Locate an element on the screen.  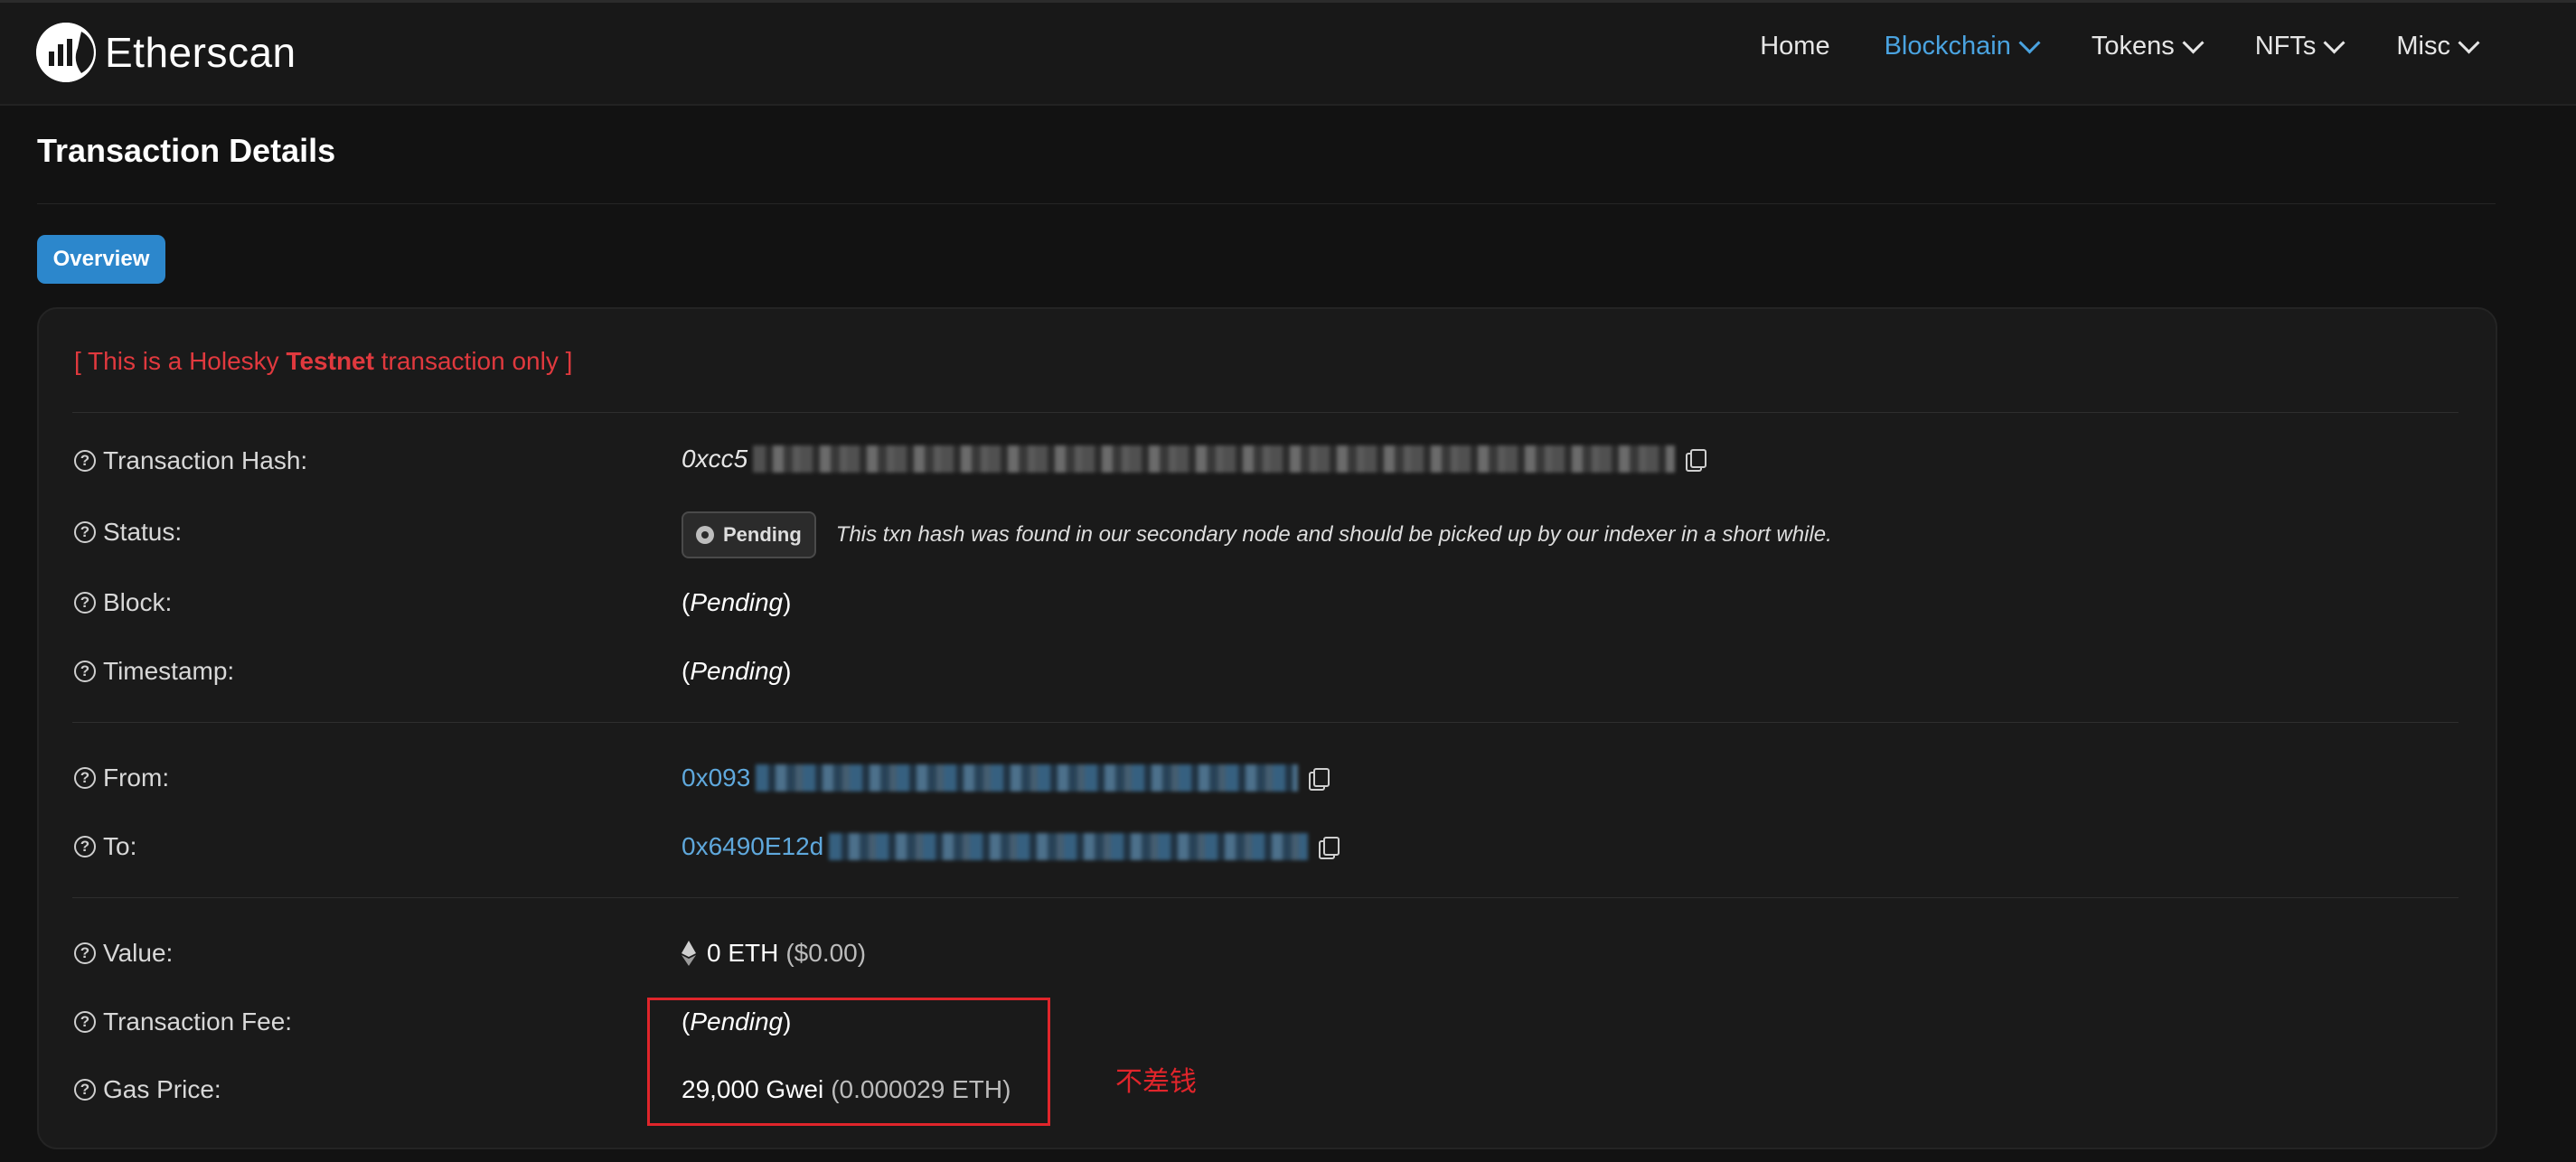
status-label: ? Status: is located at coordinates (128, 532).